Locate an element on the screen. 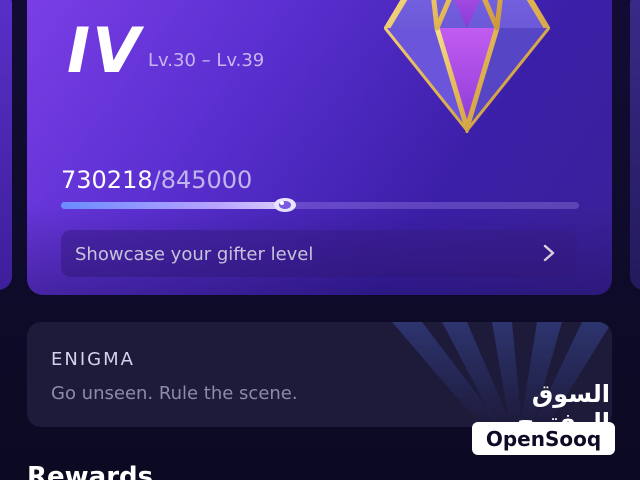 The width and height of the screenshot is (640, 480). opensooq-watermark: السوق المفتوح OpenSooq is located at coordinates (544, 418).